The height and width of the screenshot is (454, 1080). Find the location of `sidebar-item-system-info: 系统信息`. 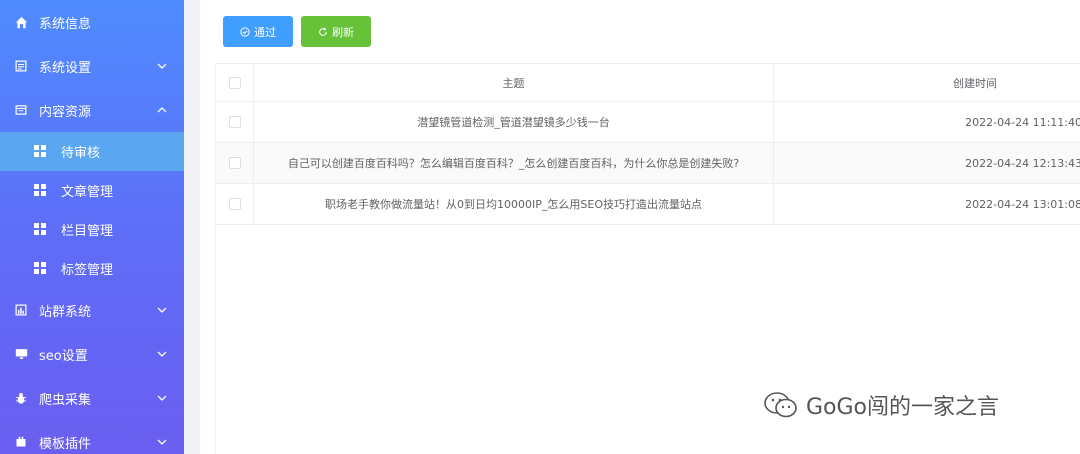

sidebar-item-system-info: 系统信息 is located at coordinates (92, 22).